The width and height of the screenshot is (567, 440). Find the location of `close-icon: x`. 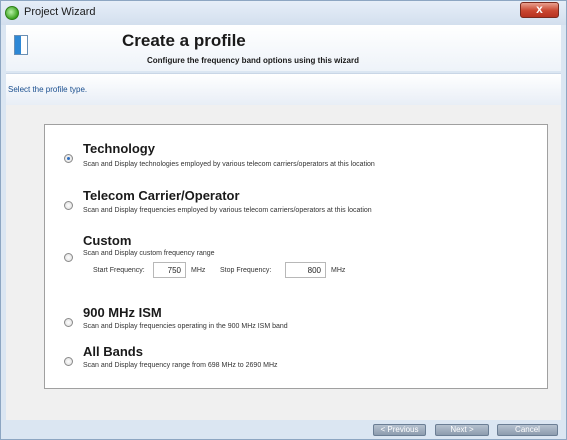

close-icon: x is located at coordinates (539, 9).